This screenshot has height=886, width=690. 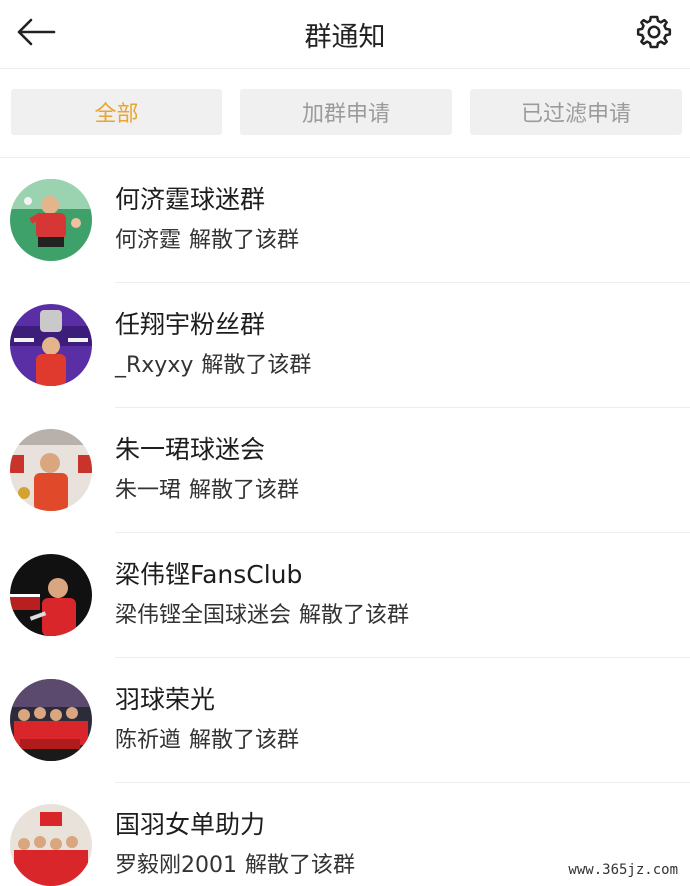 I want to click on notification-text: 梁伟铿全国球迷会 解散了该群, so click(x=262, y=613).